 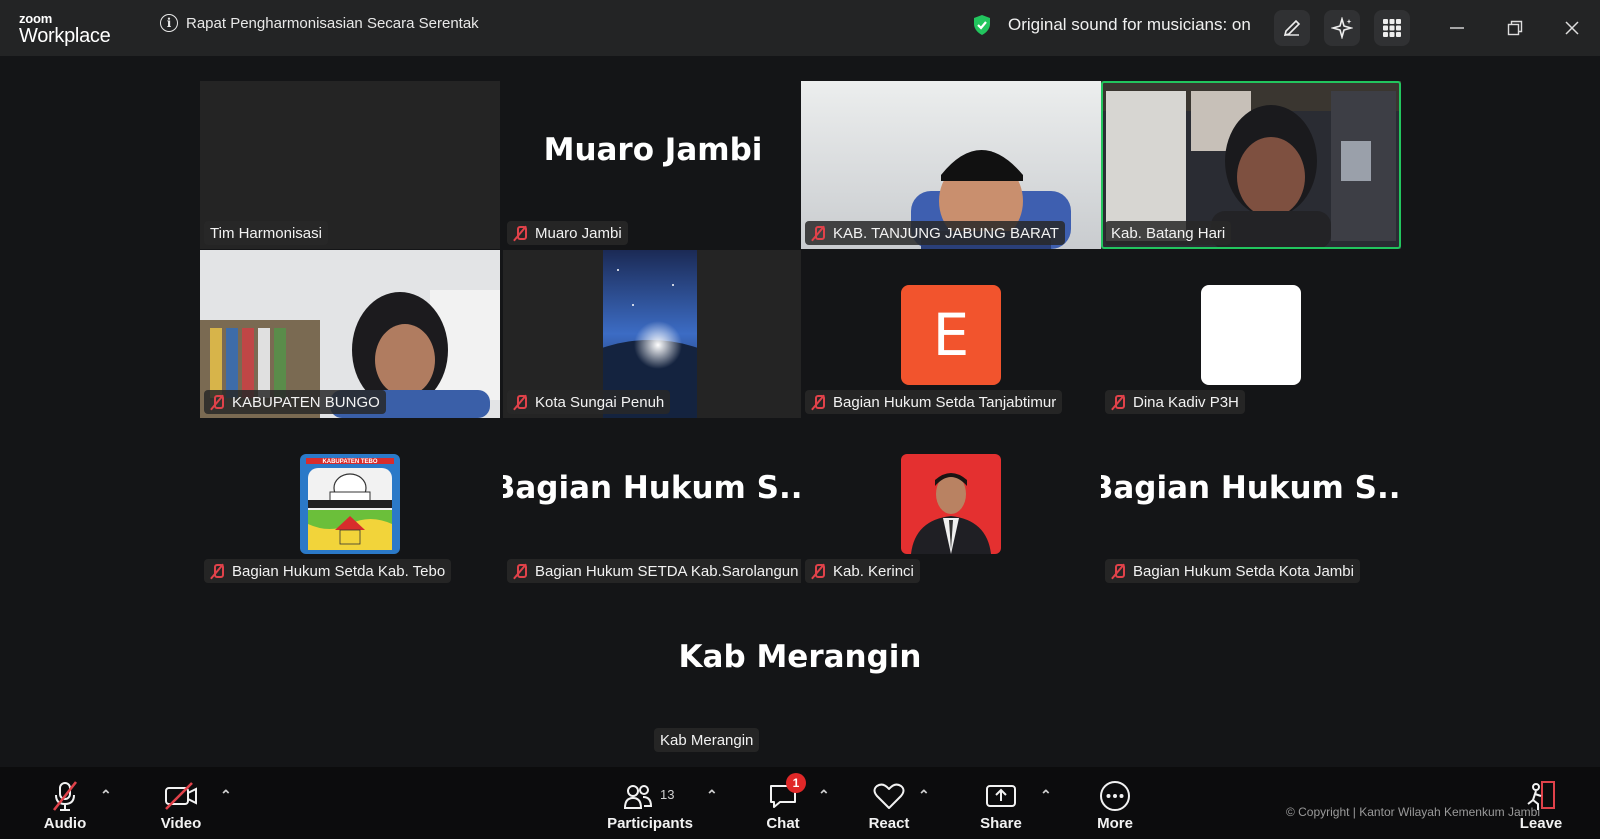 I want to click on participant-name-tag: Bagian Hukum Setda Kota Jambi, so click(x=1232, y=571).